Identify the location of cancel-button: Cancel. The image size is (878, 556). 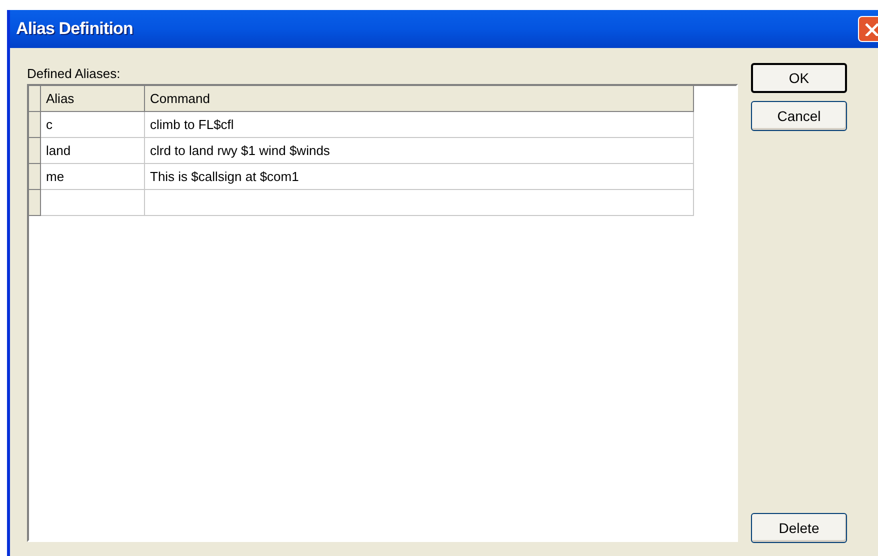
(799, 116).